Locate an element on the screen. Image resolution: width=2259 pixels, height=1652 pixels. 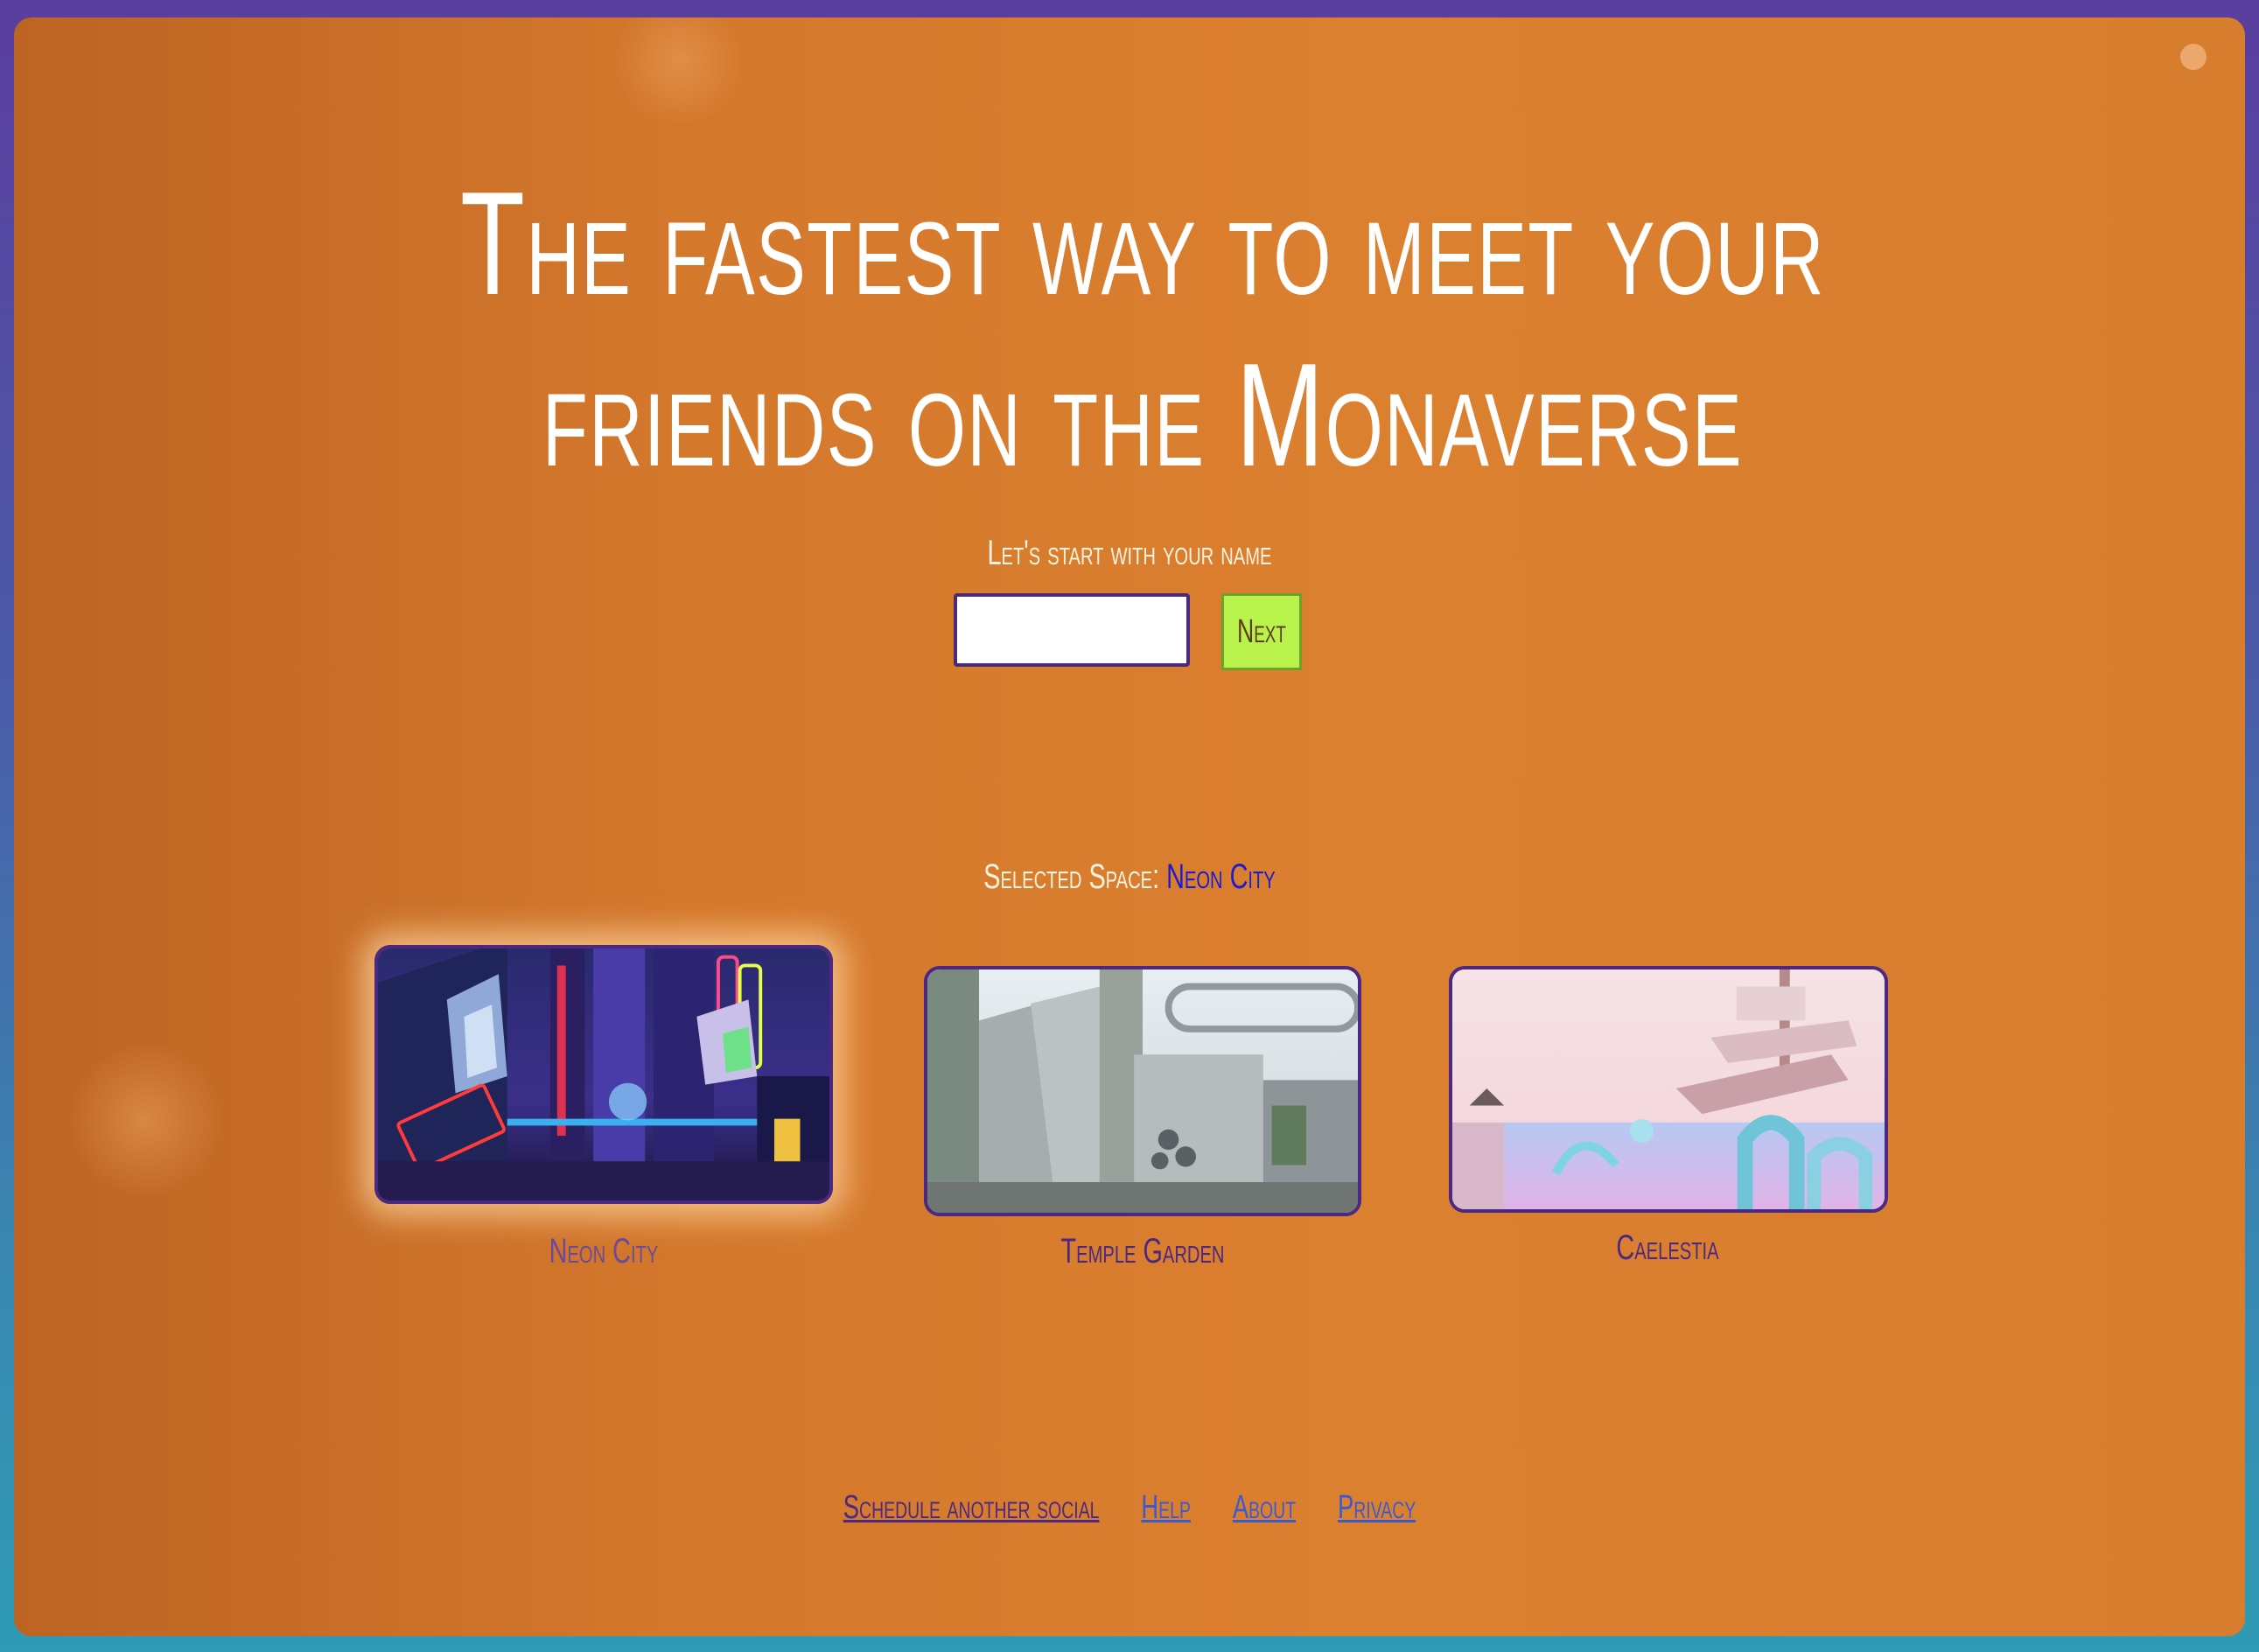
privacy-link: Privacy is located at coordinates (1377, 1507).